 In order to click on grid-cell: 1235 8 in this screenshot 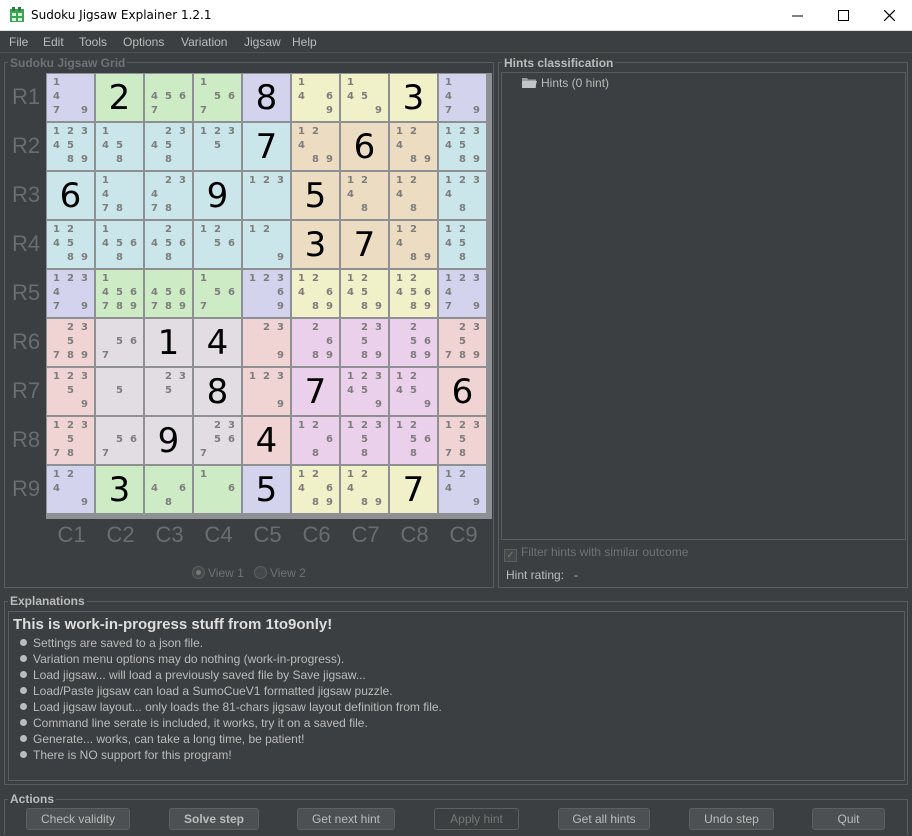, I will do `click(364, 440)`.